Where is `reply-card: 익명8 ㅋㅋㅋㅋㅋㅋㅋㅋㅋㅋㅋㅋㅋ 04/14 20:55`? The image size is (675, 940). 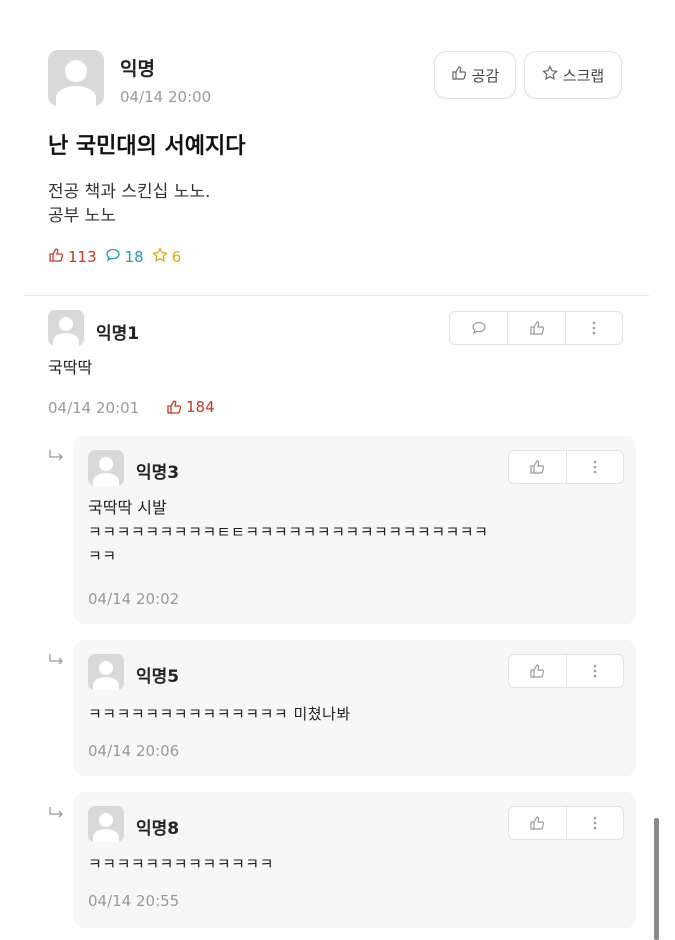
reply-card: 익명8 ㅋㅋㅋㅋㅋㅋㅋㅋㅋㅋㅋㅋㅋ 04/14 20:55 is located at coordinates (355, 860).